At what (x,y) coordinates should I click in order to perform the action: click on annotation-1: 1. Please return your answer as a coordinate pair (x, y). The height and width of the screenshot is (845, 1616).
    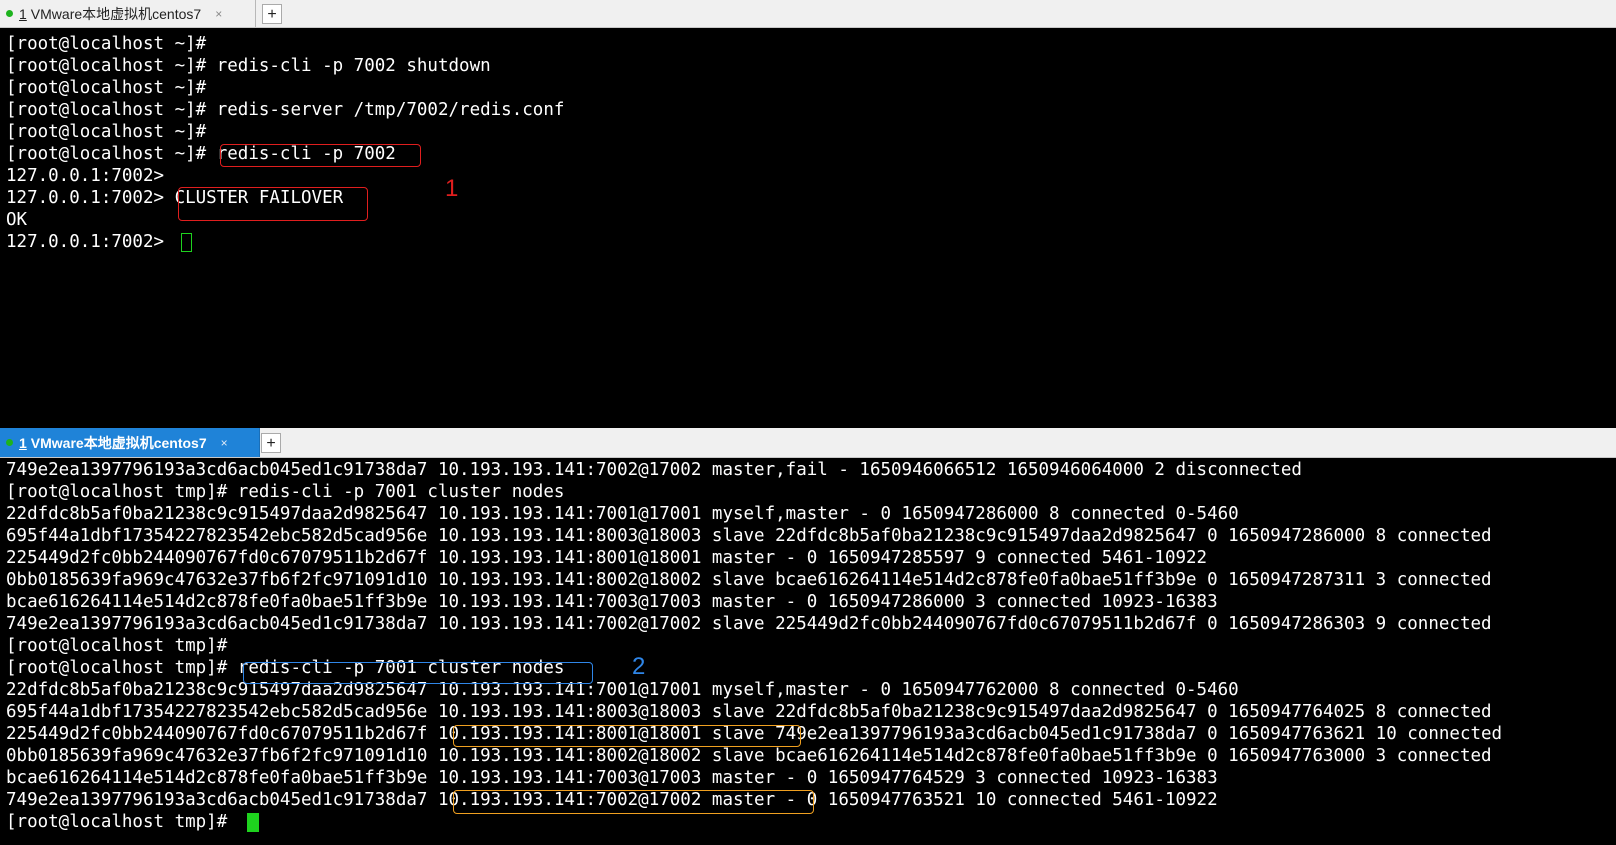
    Looking at the image, I should click on (452, 188).